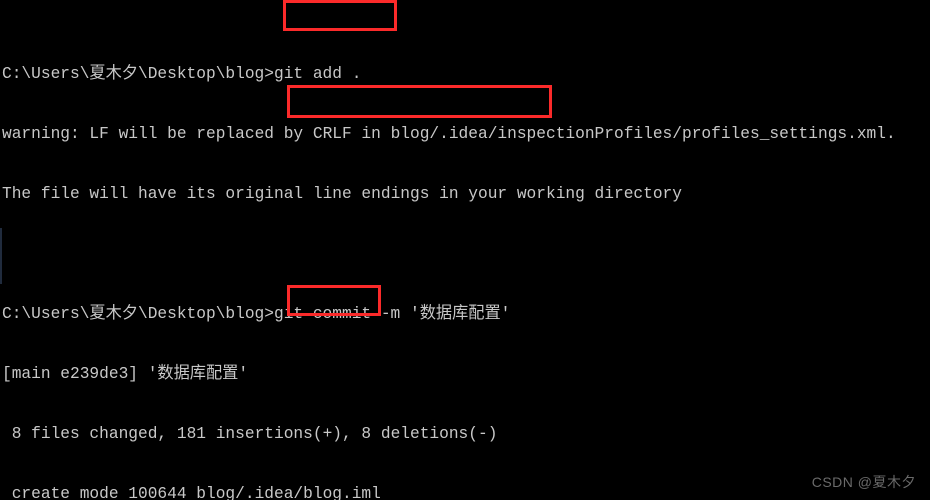 The height and width of the screenshot is (500, 930). Describe the element at coordinates (182, 74) in the screenshot. I see `terminal-line: C:\Users\夏木夕\Desktop\blog>git add .` at that location.